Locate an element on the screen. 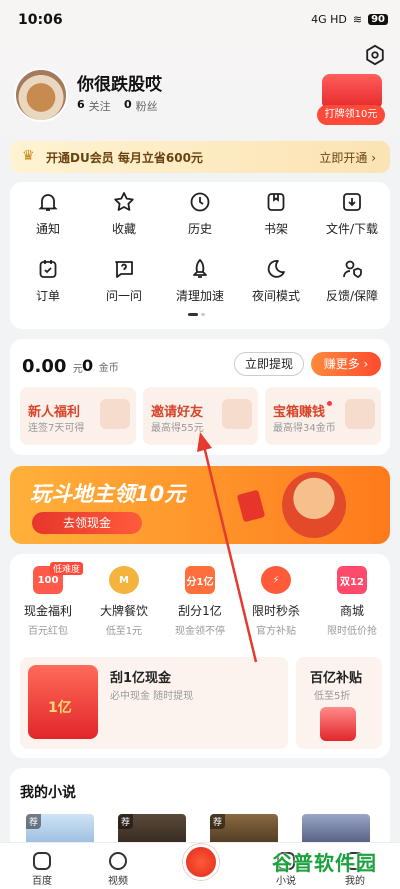 The width and height of the screenshot is (400, 889). service-cash-welfare: 100 现金福利 百元红包 is located at coordinates (48, 601).